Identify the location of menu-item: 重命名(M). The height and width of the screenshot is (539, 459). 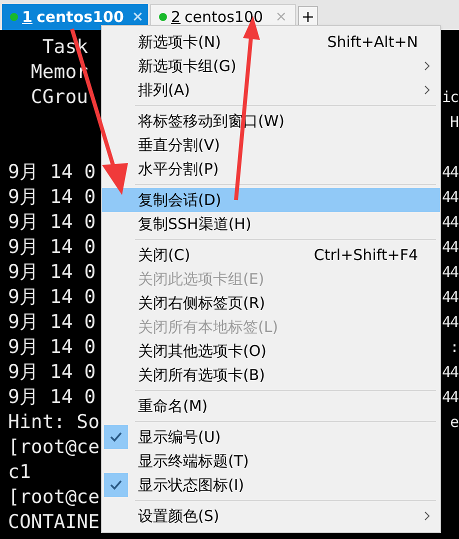
(271, 406).